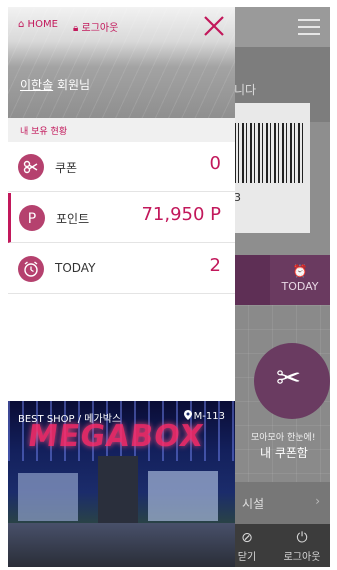 The image size is (337, 570). I want to click on background-tab-today: ⏰ TODAY, so click(300, 280).